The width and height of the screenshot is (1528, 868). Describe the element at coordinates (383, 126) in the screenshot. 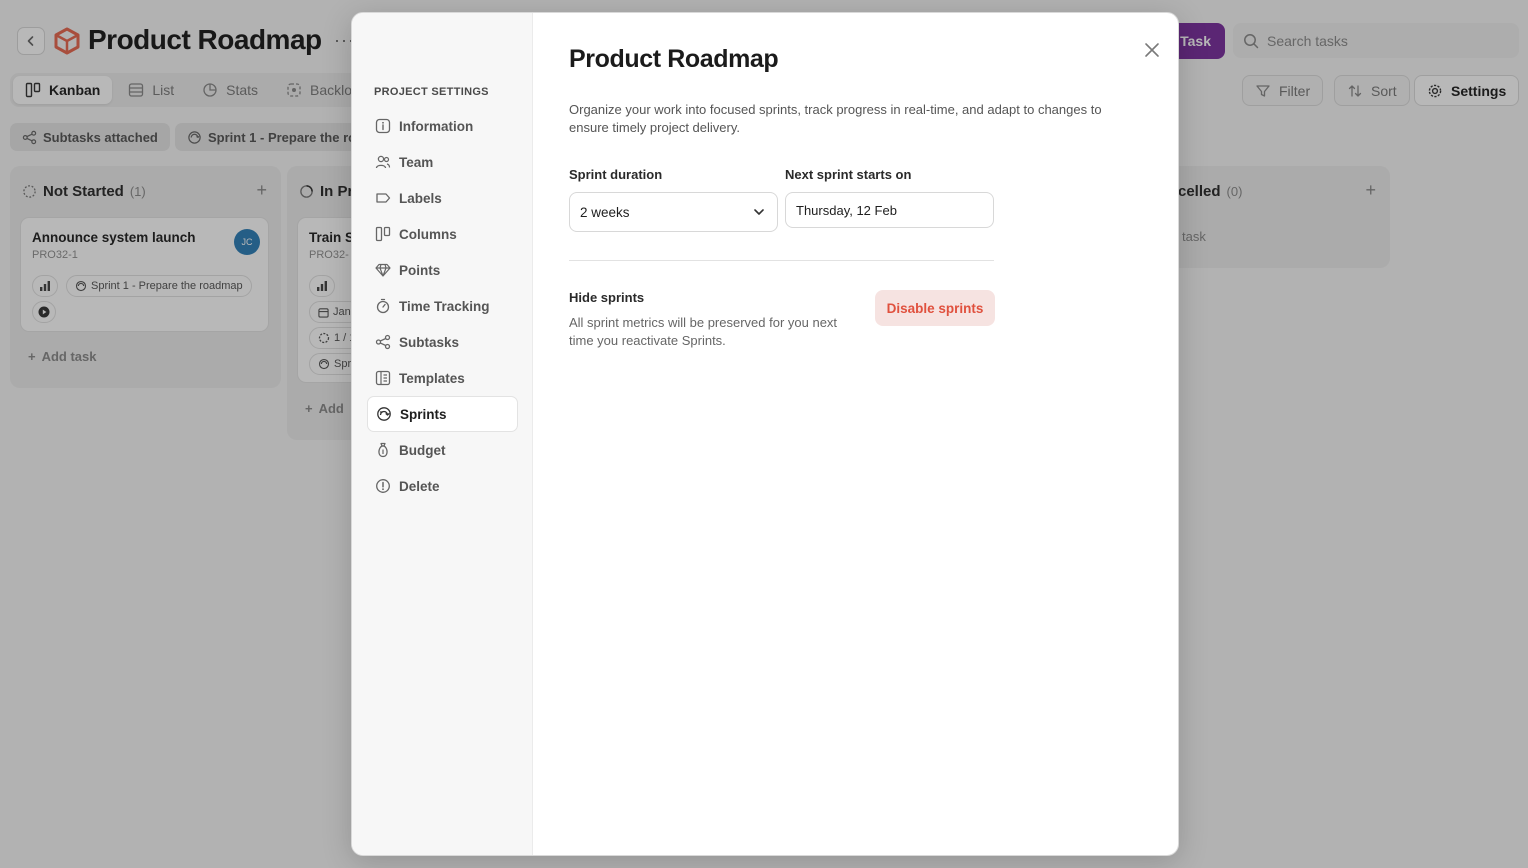

I see `info-icon` at that location.